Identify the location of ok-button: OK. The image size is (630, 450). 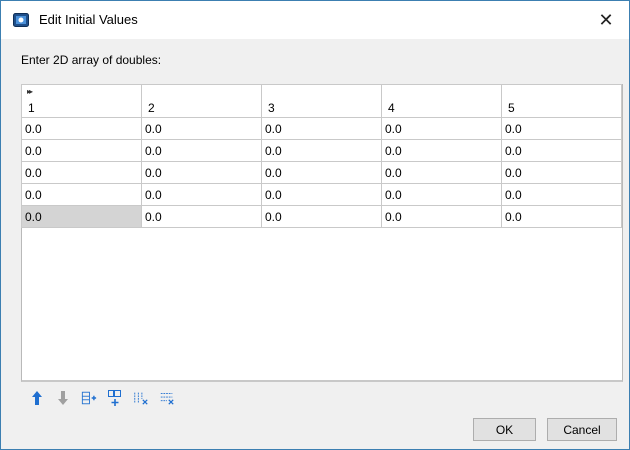
(504, 429).